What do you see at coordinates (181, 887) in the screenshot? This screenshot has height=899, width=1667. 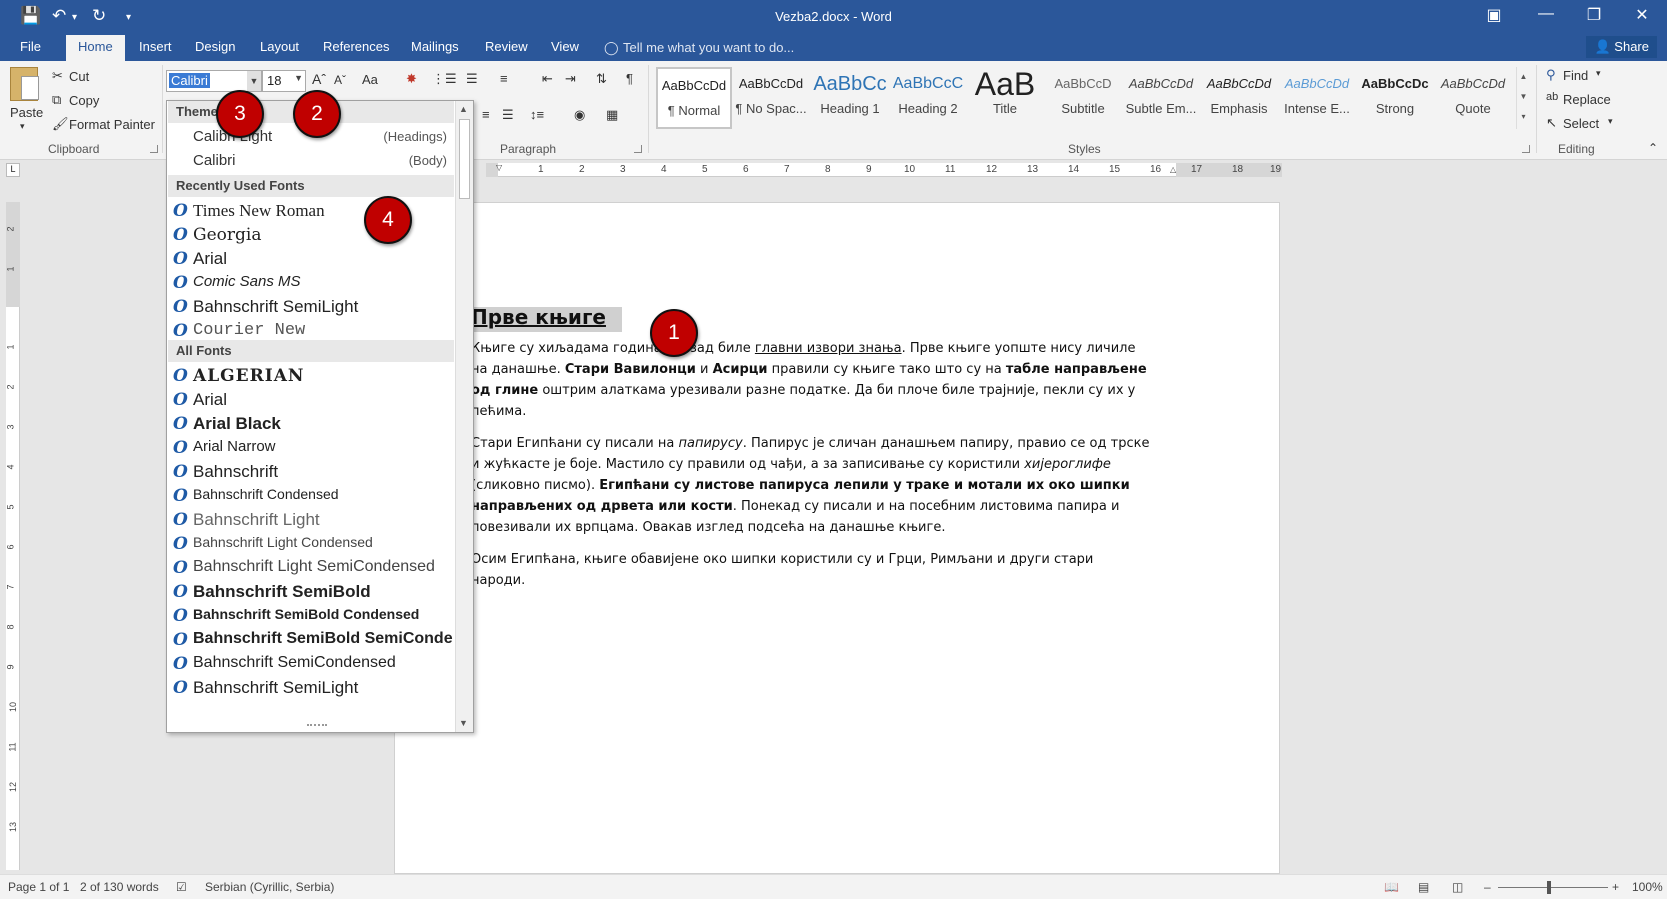 I see `proofing-icon: ☑` at bounding box center [181, 887].